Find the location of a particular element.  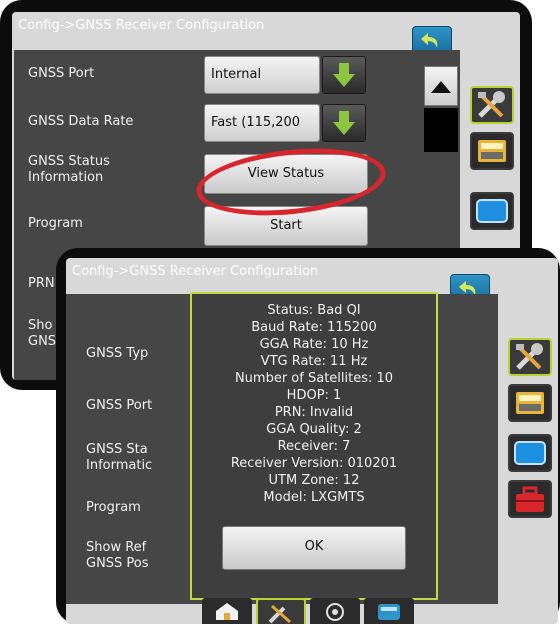

gnss-port-select: Internal is located at coordinates (262, 75).